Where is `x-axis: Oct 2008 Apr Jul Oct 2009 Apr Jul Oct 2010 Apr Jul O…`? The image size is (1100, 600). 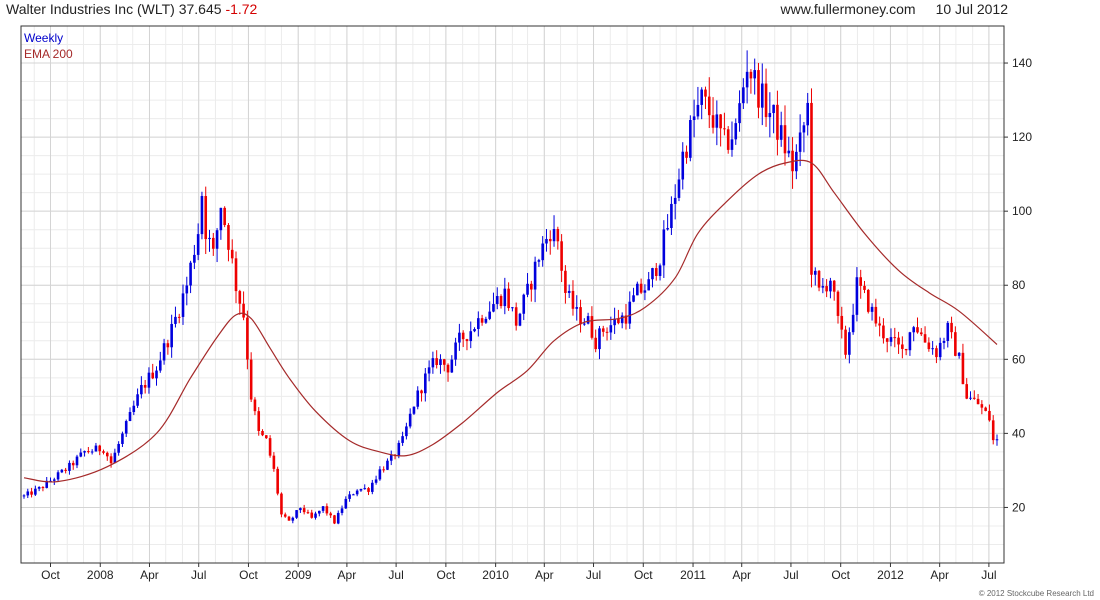
x-axis: Oct 2008 Apr Jul Oct 2009 Apr Jul Oct 2010 Apr Jul O… is located at coordinates (519, 572).